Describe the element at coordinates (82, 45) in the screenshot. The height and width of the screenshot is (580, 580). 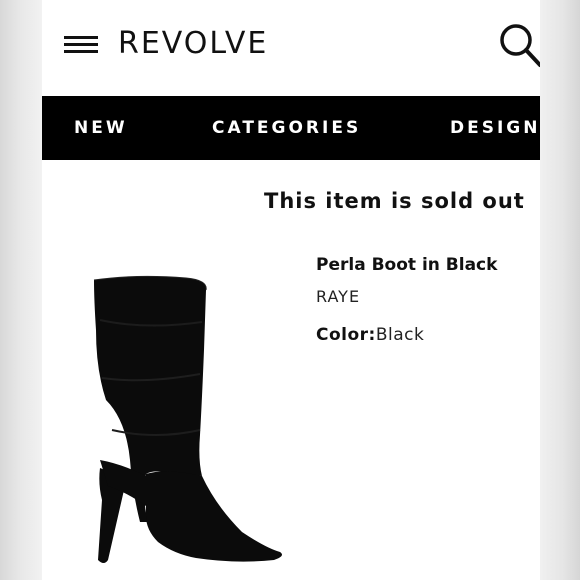
I see `hamburger-menu-icon` at that location.